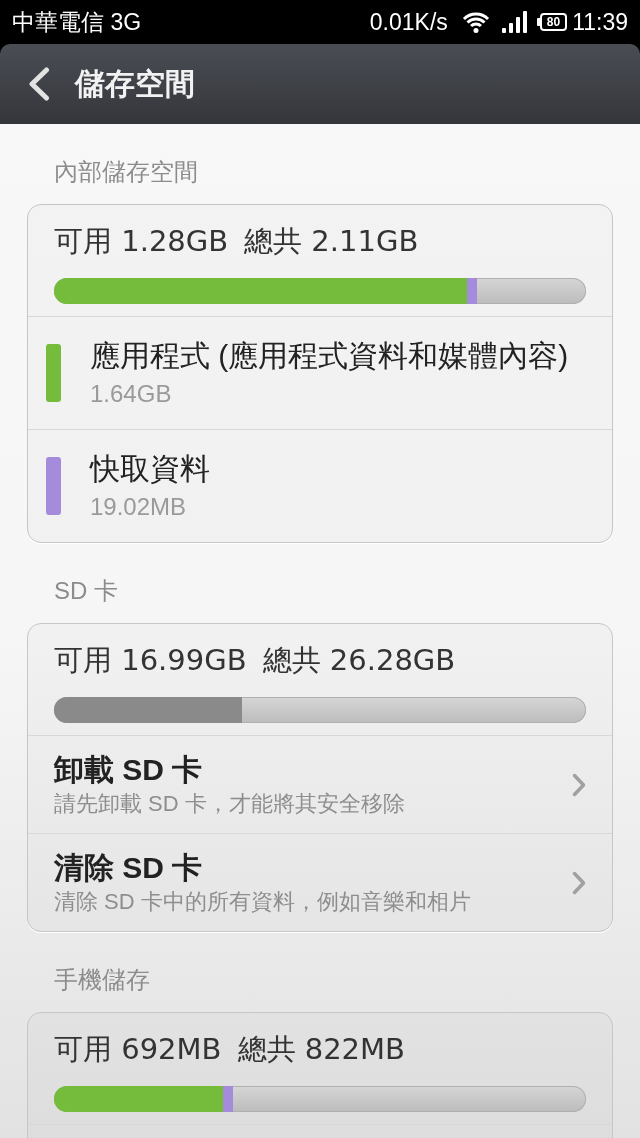  What do you see at coordinates (77, 22) in the screenshot?
I see `carrier-name: 中華電信 3G` at bounding box center [77, 22].